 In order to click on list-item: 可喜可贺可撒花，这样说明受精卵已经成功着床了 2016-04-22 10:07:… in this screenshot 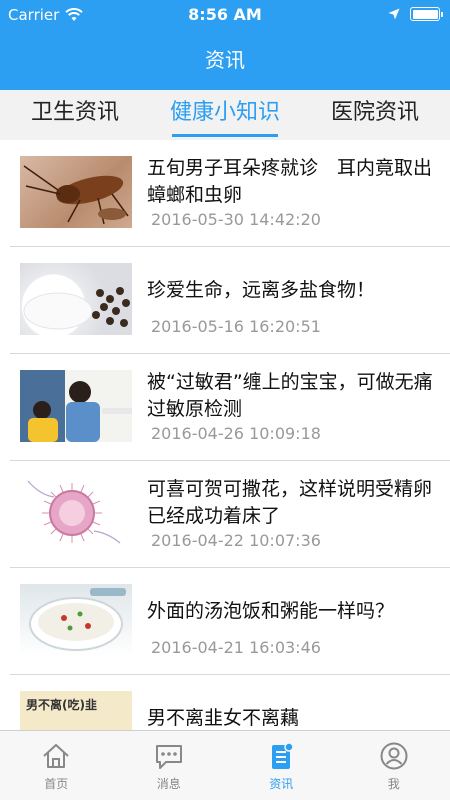, I will do `click(230, 514)`.